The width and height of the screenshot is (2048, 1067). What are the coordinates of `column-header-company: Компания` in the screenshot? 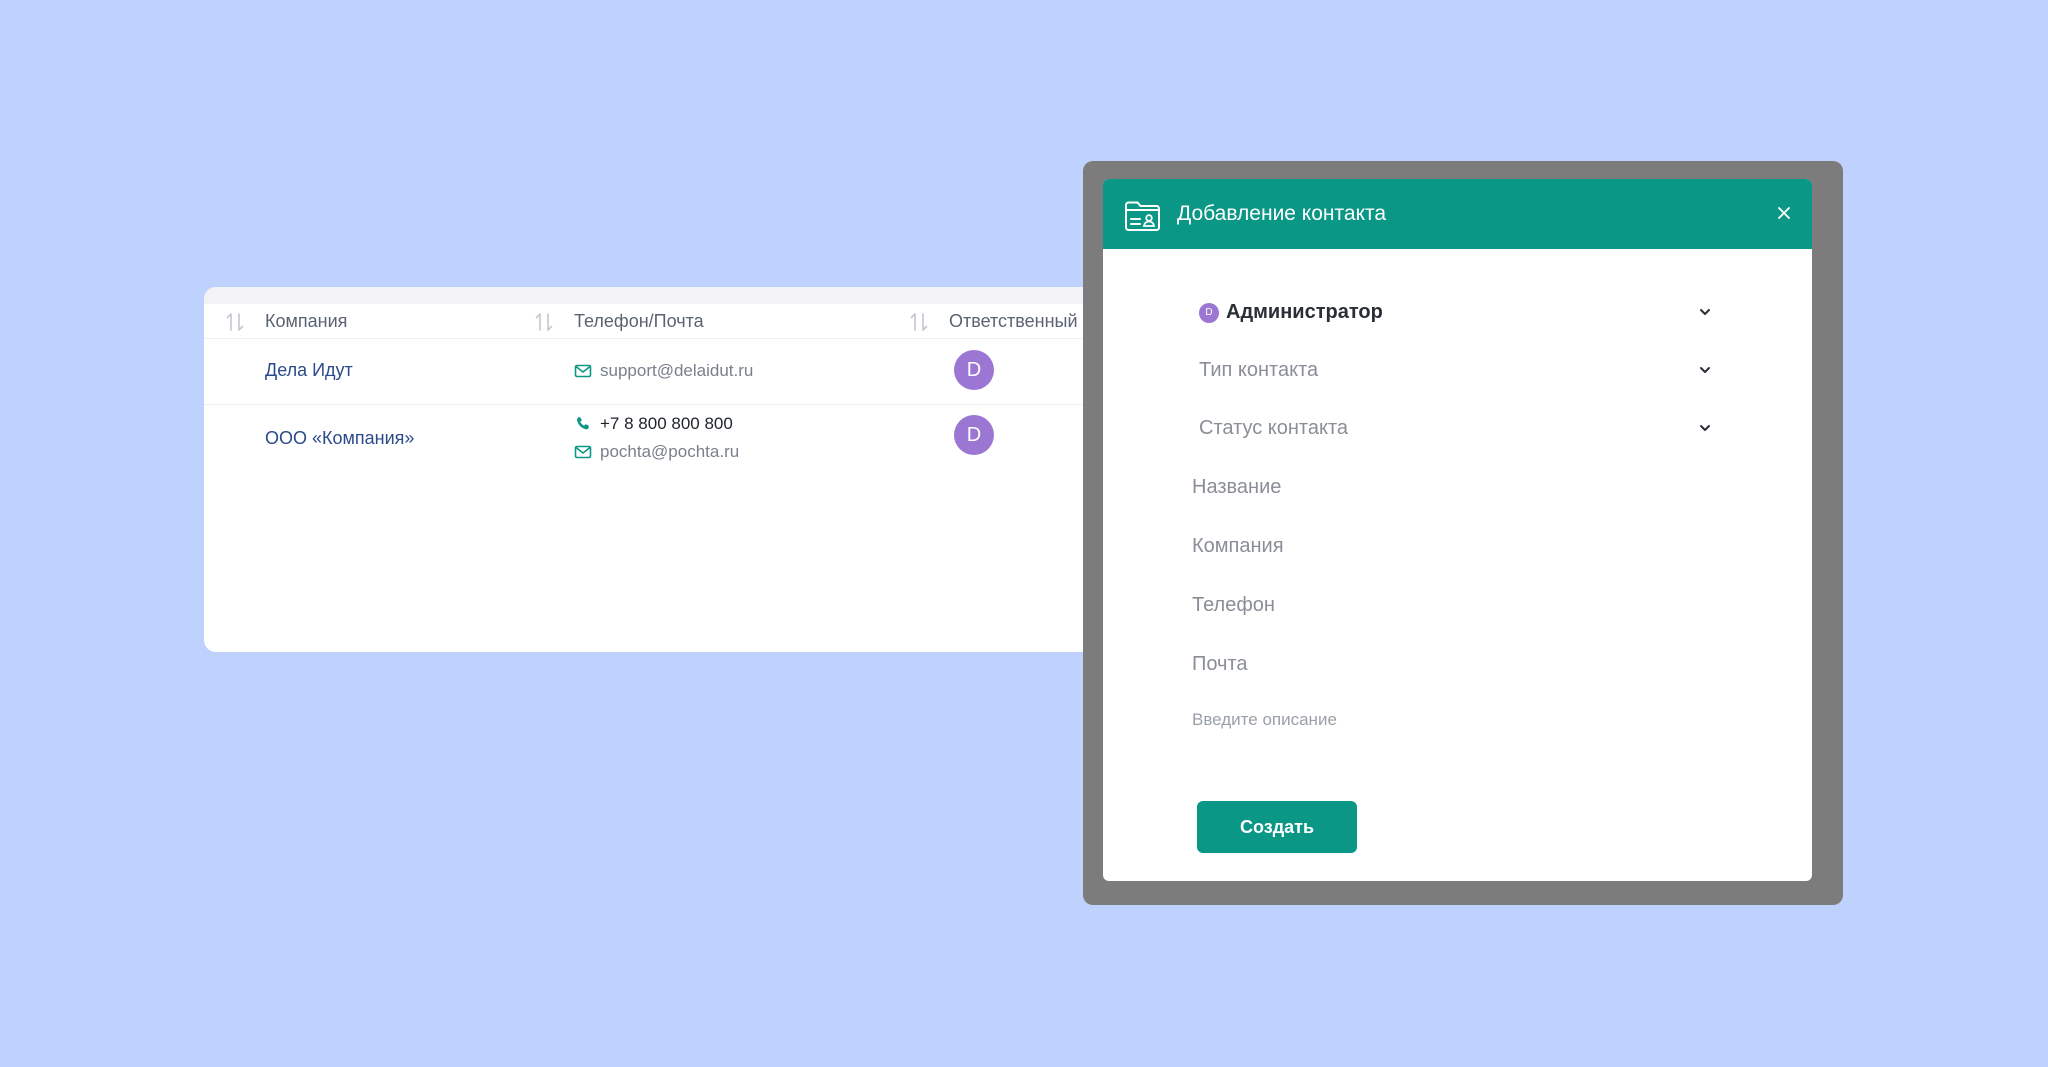 It's located at (306, 321).